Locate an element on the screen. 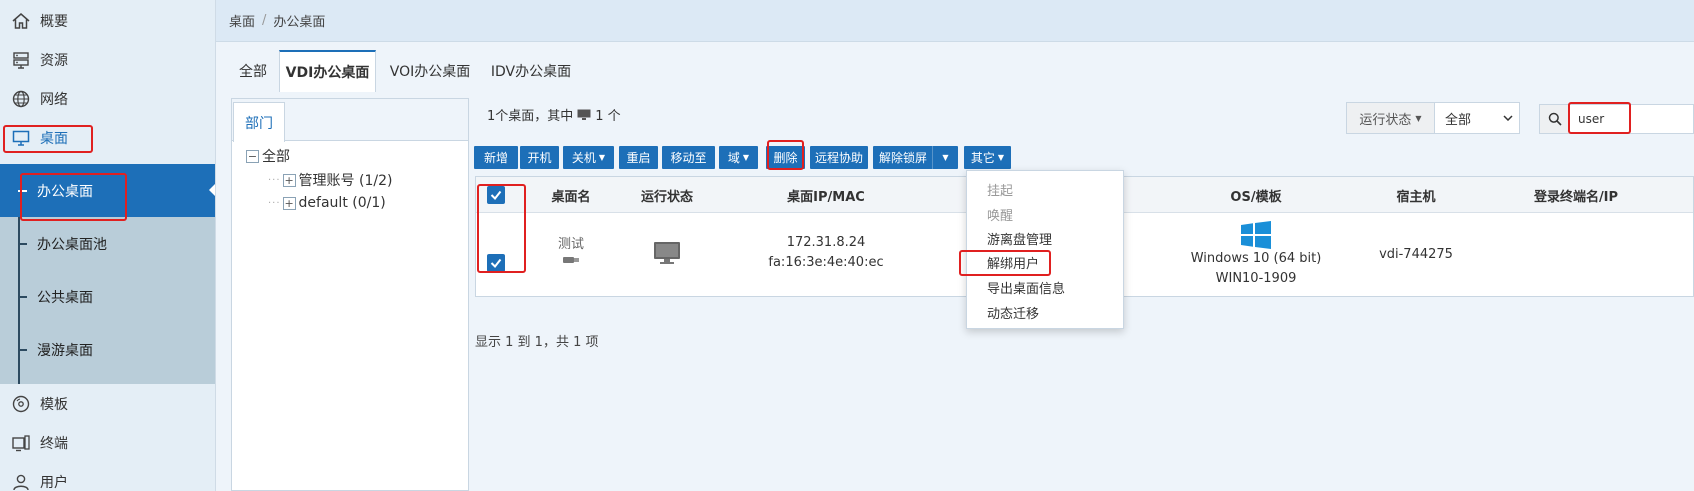 The image size is (1694, 491). nav-item-label: 用户 is located at coordinates (54, 482).